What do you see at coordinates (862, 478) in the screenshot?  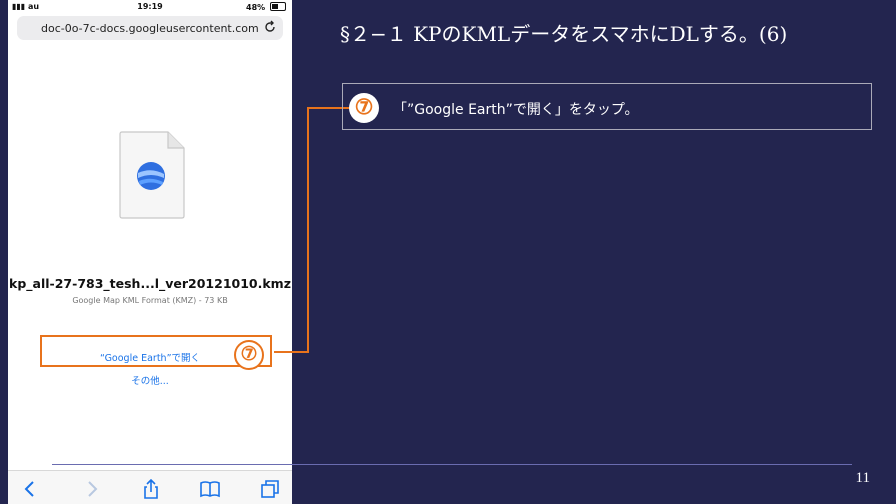 I see `page-number: 11` at bounding box center [862, 478].